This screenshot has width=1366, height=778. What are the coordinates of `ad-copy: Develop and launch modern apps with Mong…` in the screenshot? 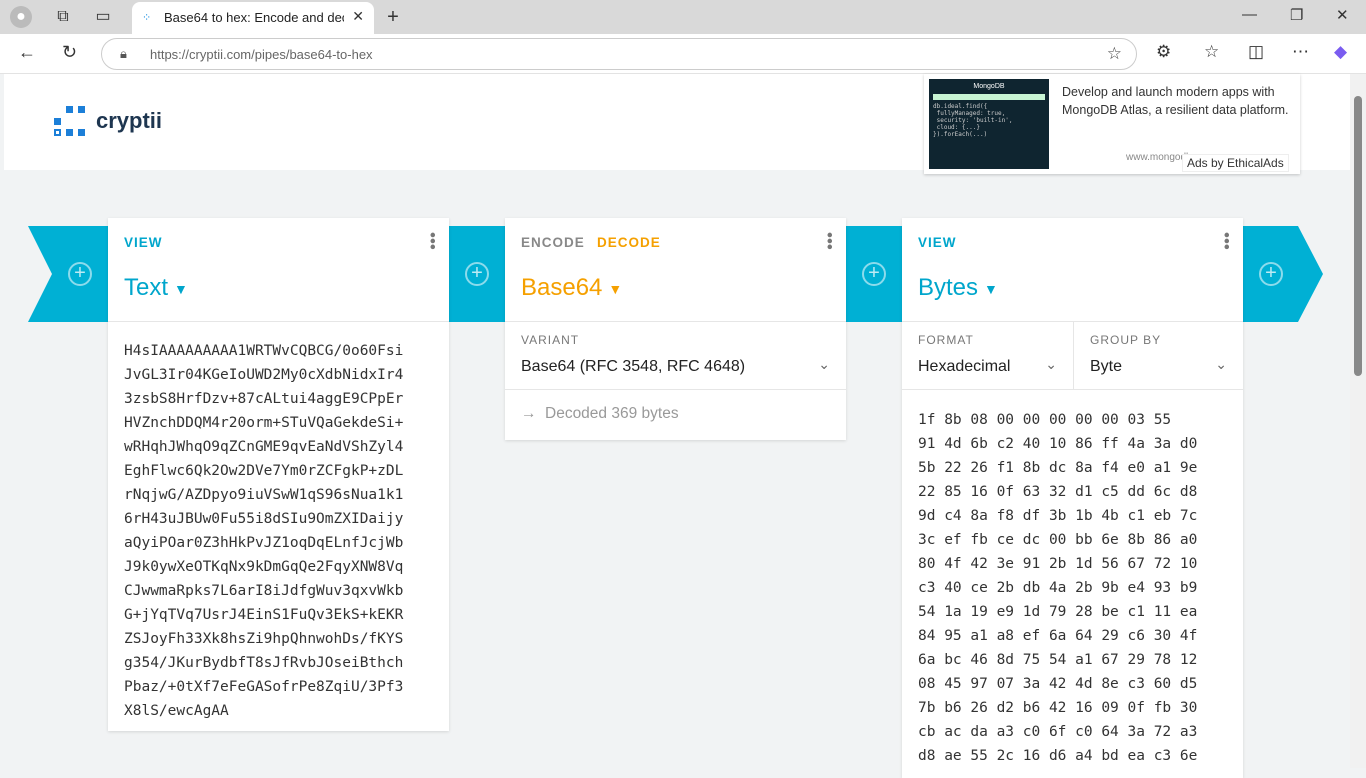 It's located at (1175, 101).